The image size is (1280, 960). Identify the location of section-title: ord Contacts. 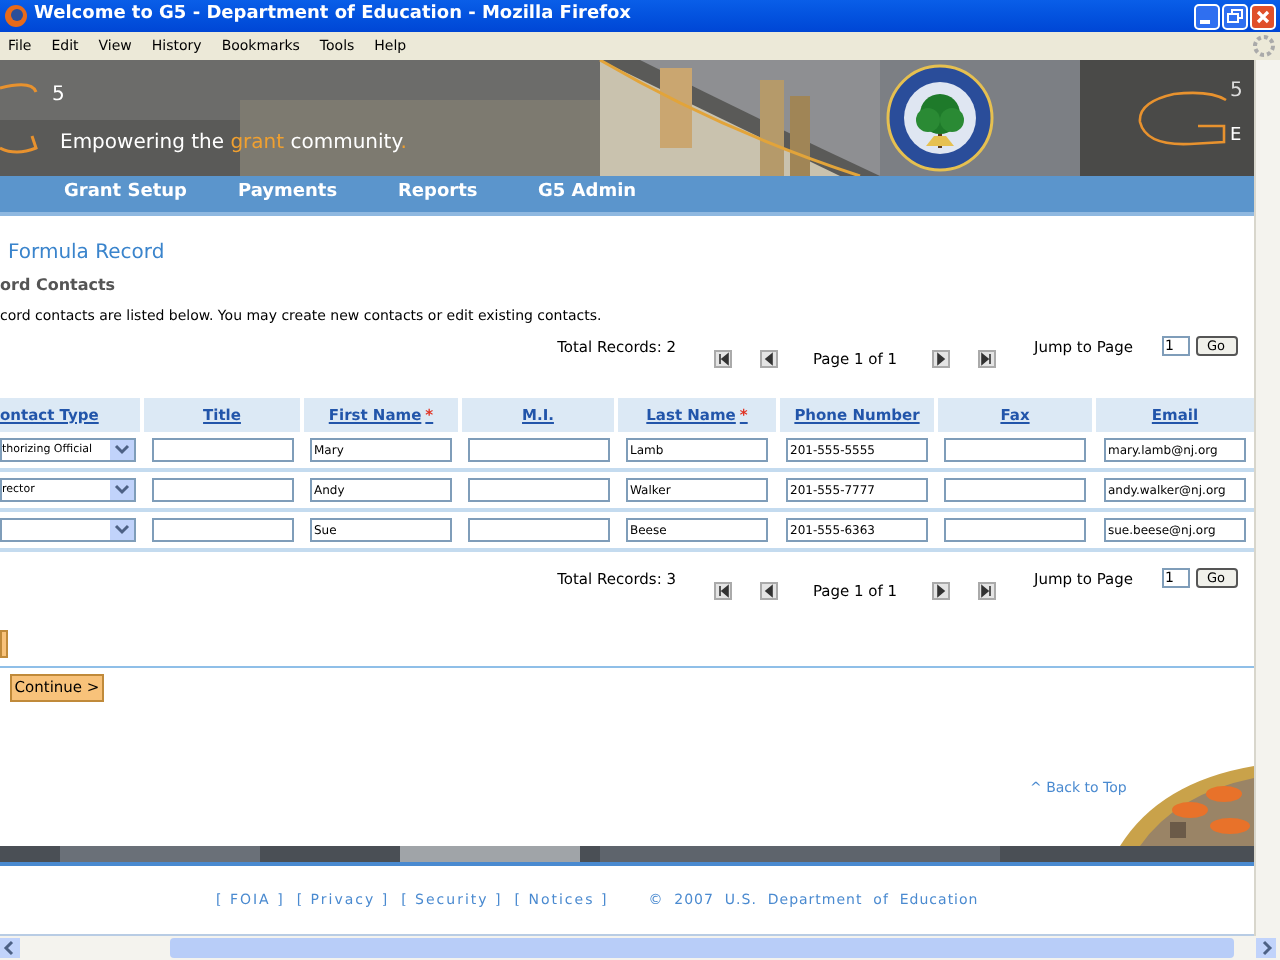
(59, 286).